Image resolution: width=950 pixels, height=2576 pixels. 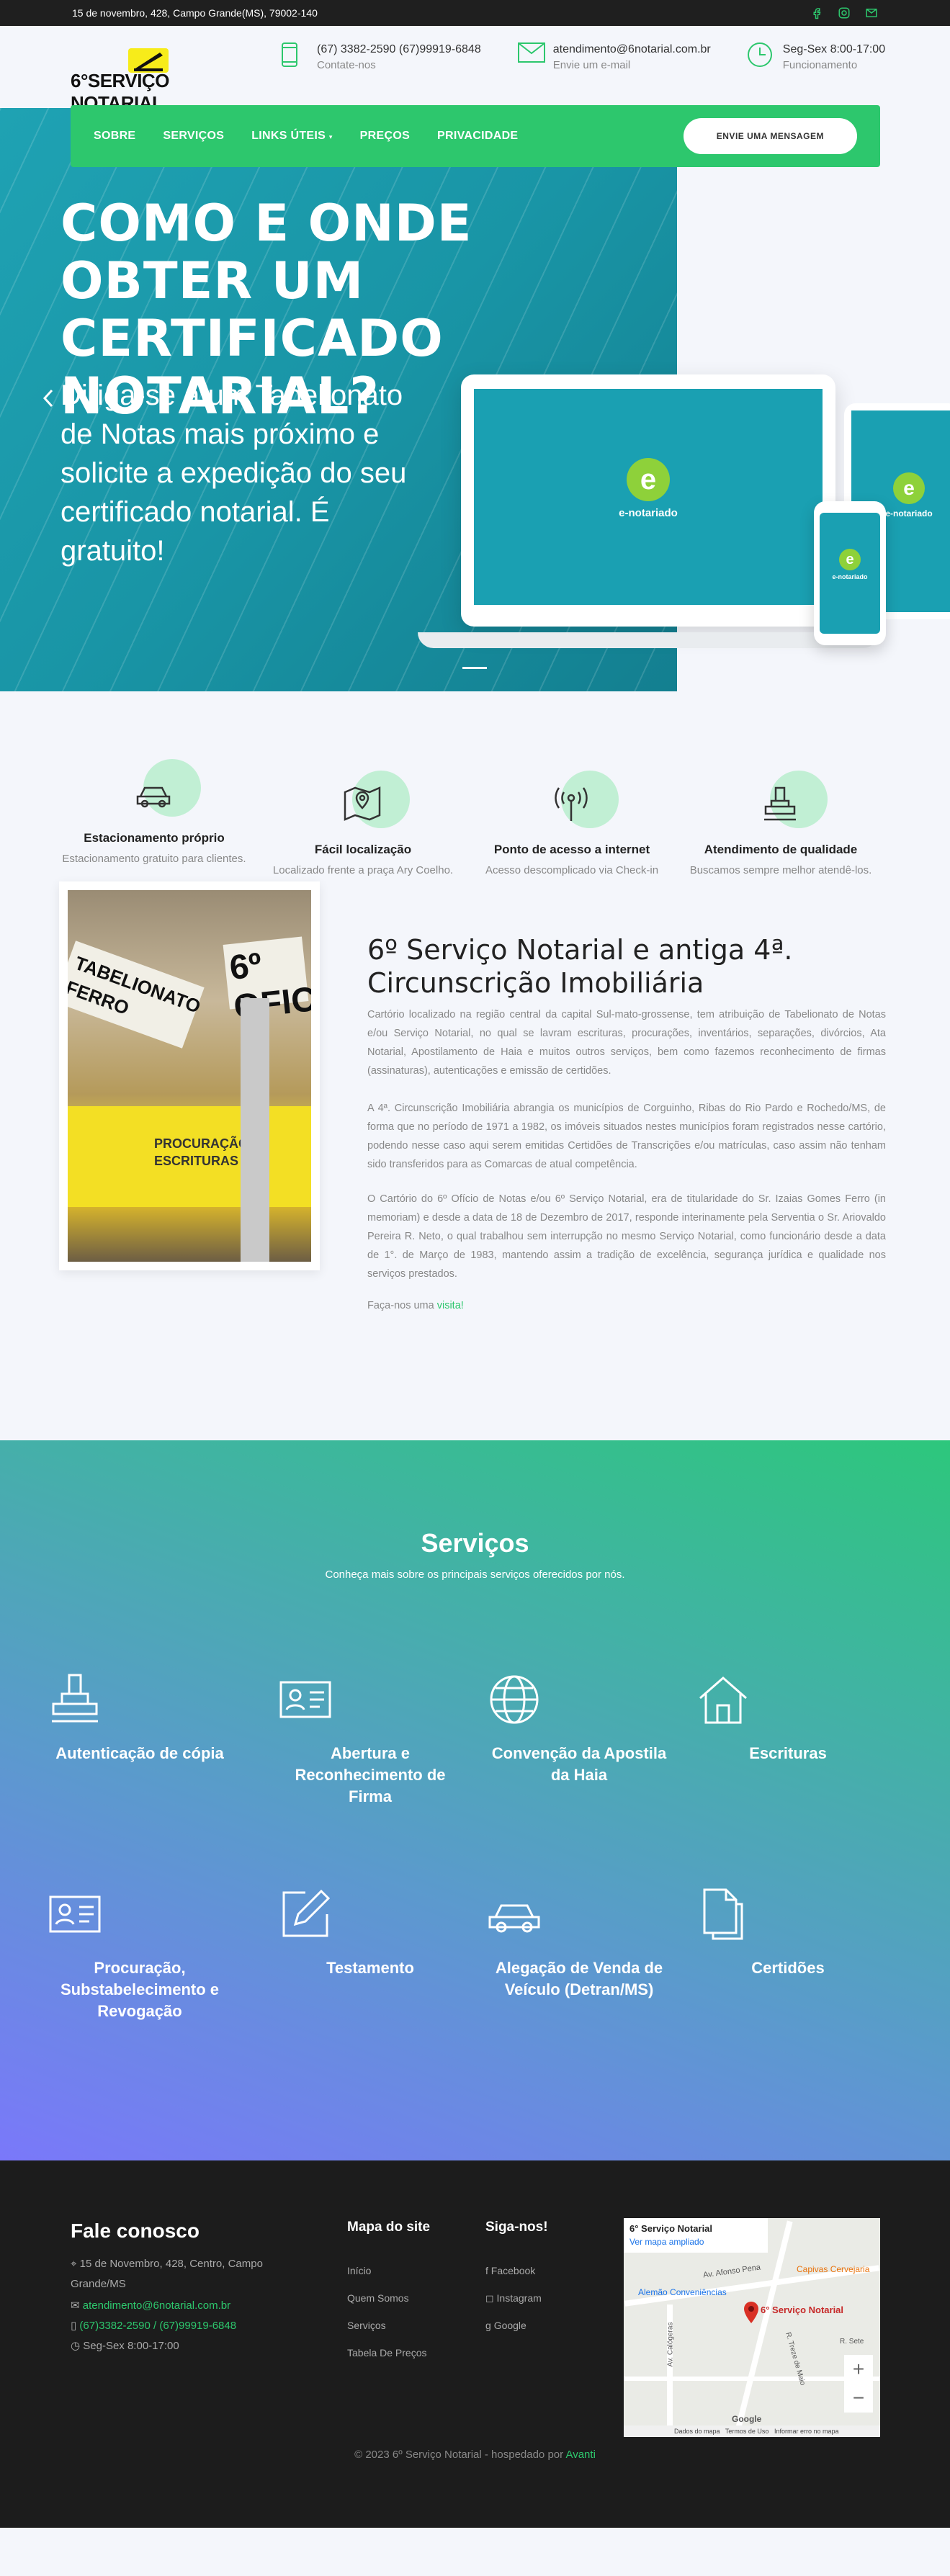 What do you see at coordinates (788, 1932) in the screenshot?
I see `service-item: Certidões` at bounding box center [788, 1932].